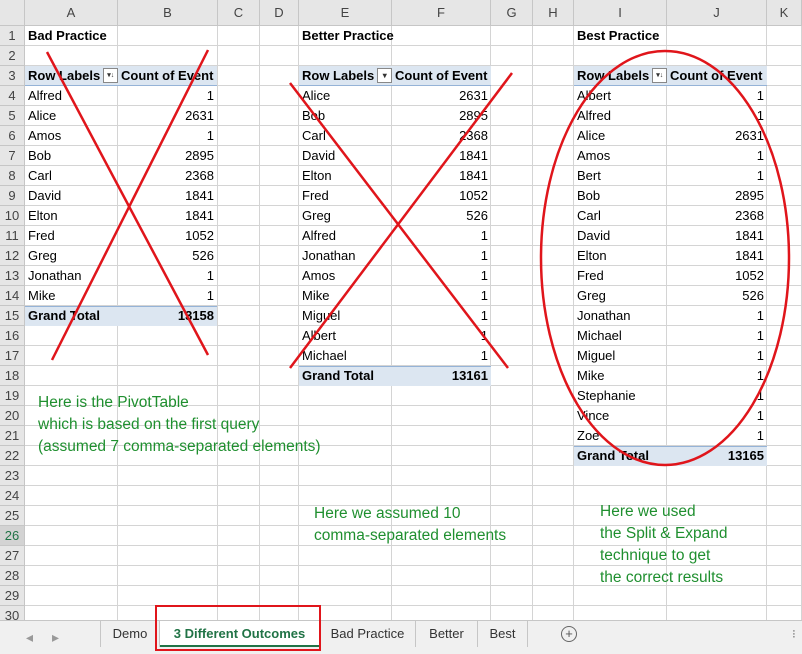 Image resolution: width=802 pixels, height=654 pixels. What do you see at coordinates (593, 236) in the screenshot?
I see `pivot-row-label: David` at bounding box center [593, 236].